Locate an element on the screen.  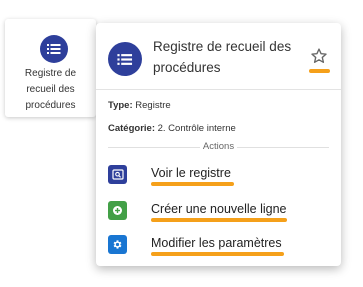
type-value: Registre is located at coordinates (153, 105).